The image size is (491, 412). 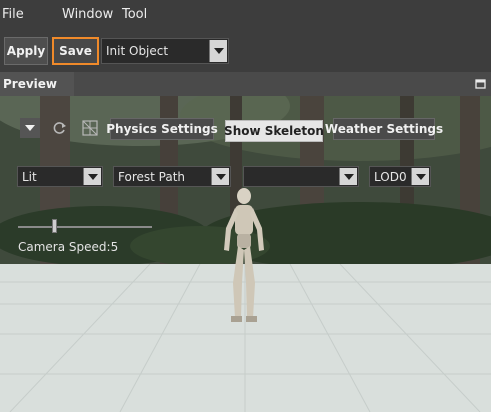 I want to click on tab-preview: Preview, so click(x=37, y=84).